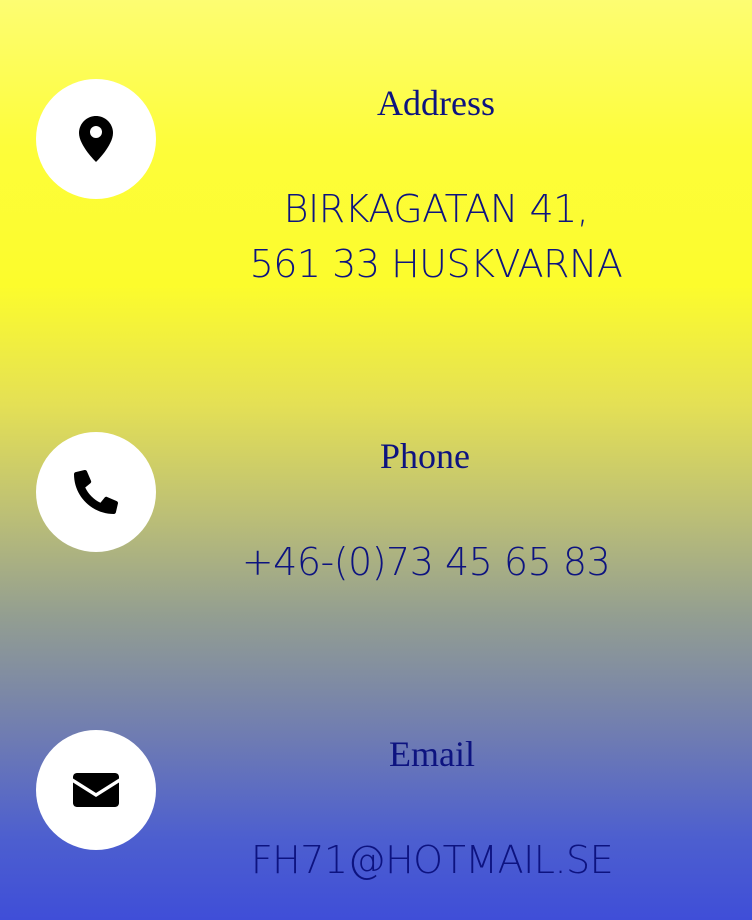 The height and width of the screenshot is (920, 752). Describe the element at coordinates (432, 754) in the screenshot. I see `email-heading: Email` at that location.